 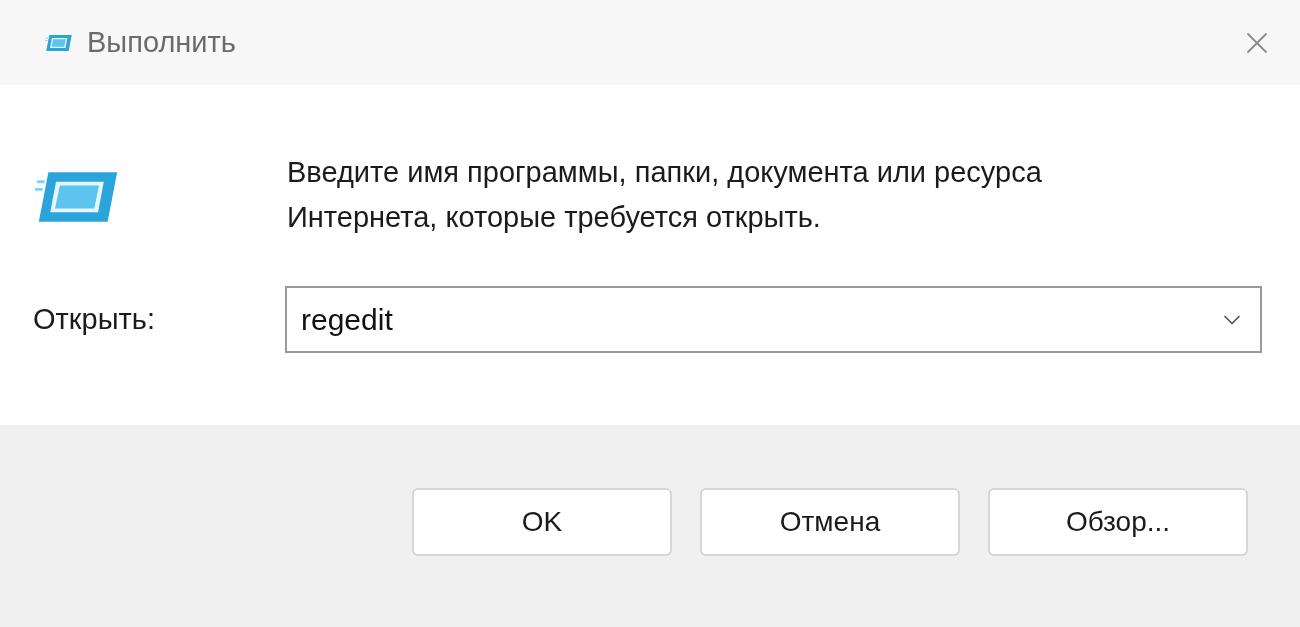 I want to click on open-combobox: regedit, so click(x=773, y=319).